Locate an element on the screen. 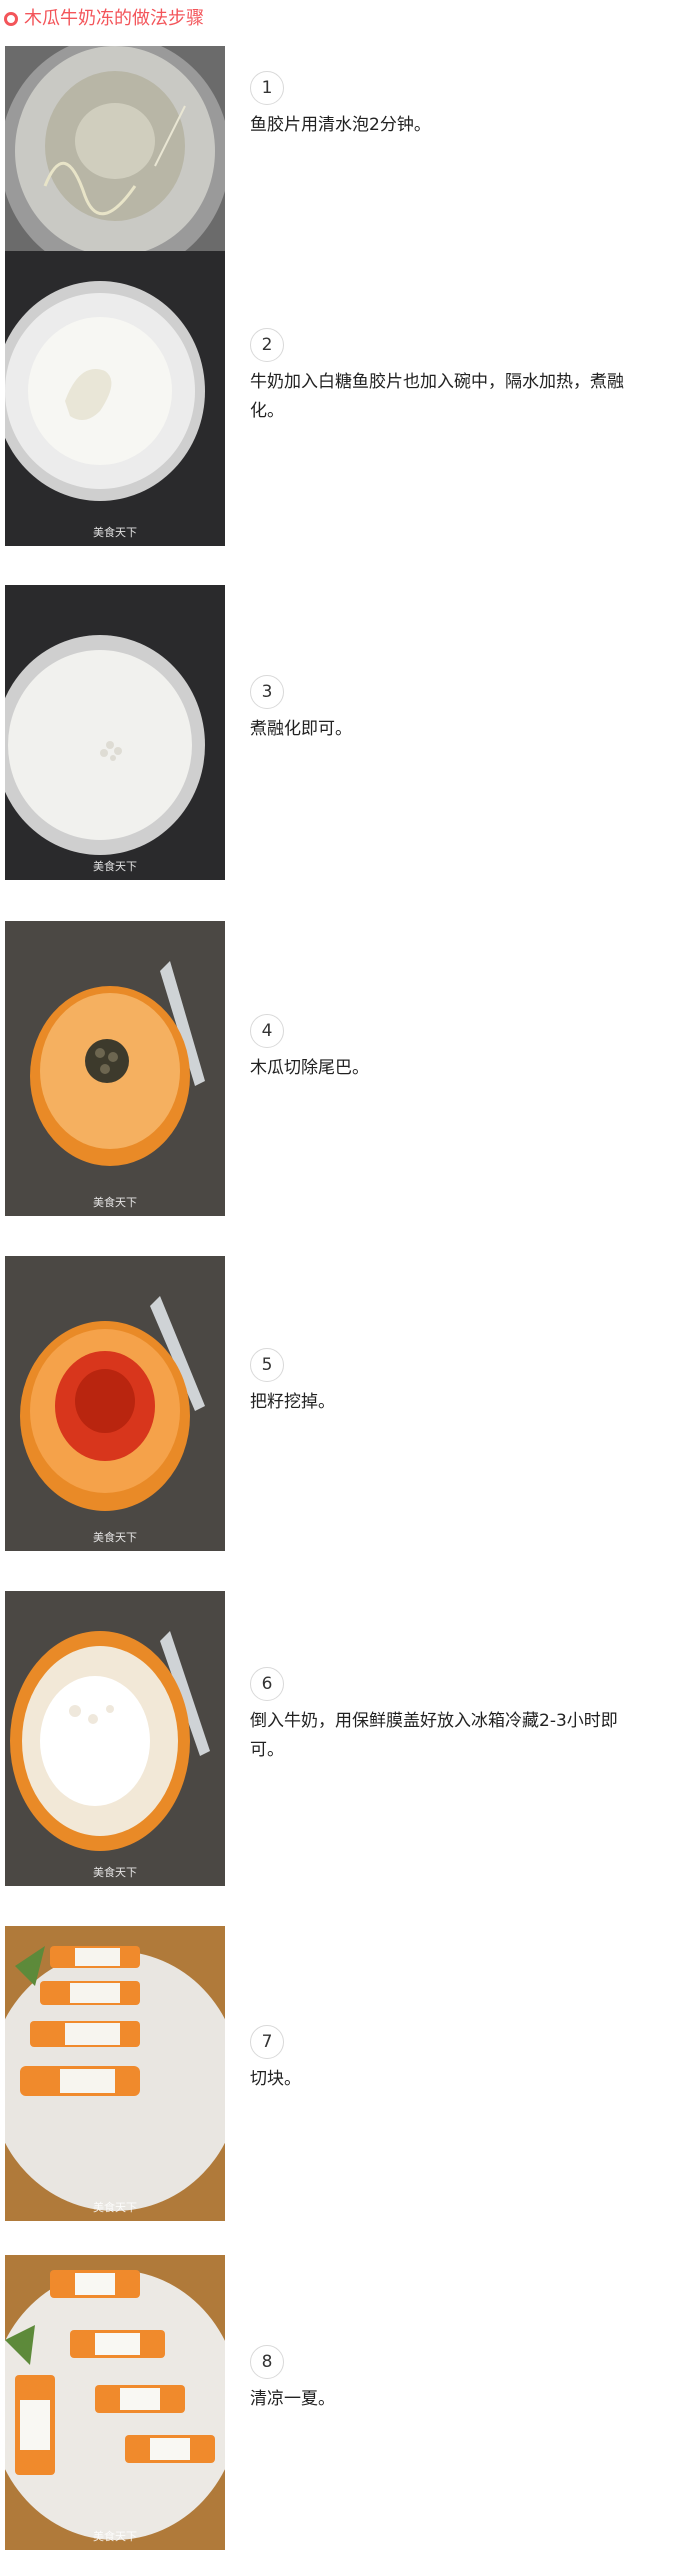  step-number: 2 is located at coordinates (267, 345).